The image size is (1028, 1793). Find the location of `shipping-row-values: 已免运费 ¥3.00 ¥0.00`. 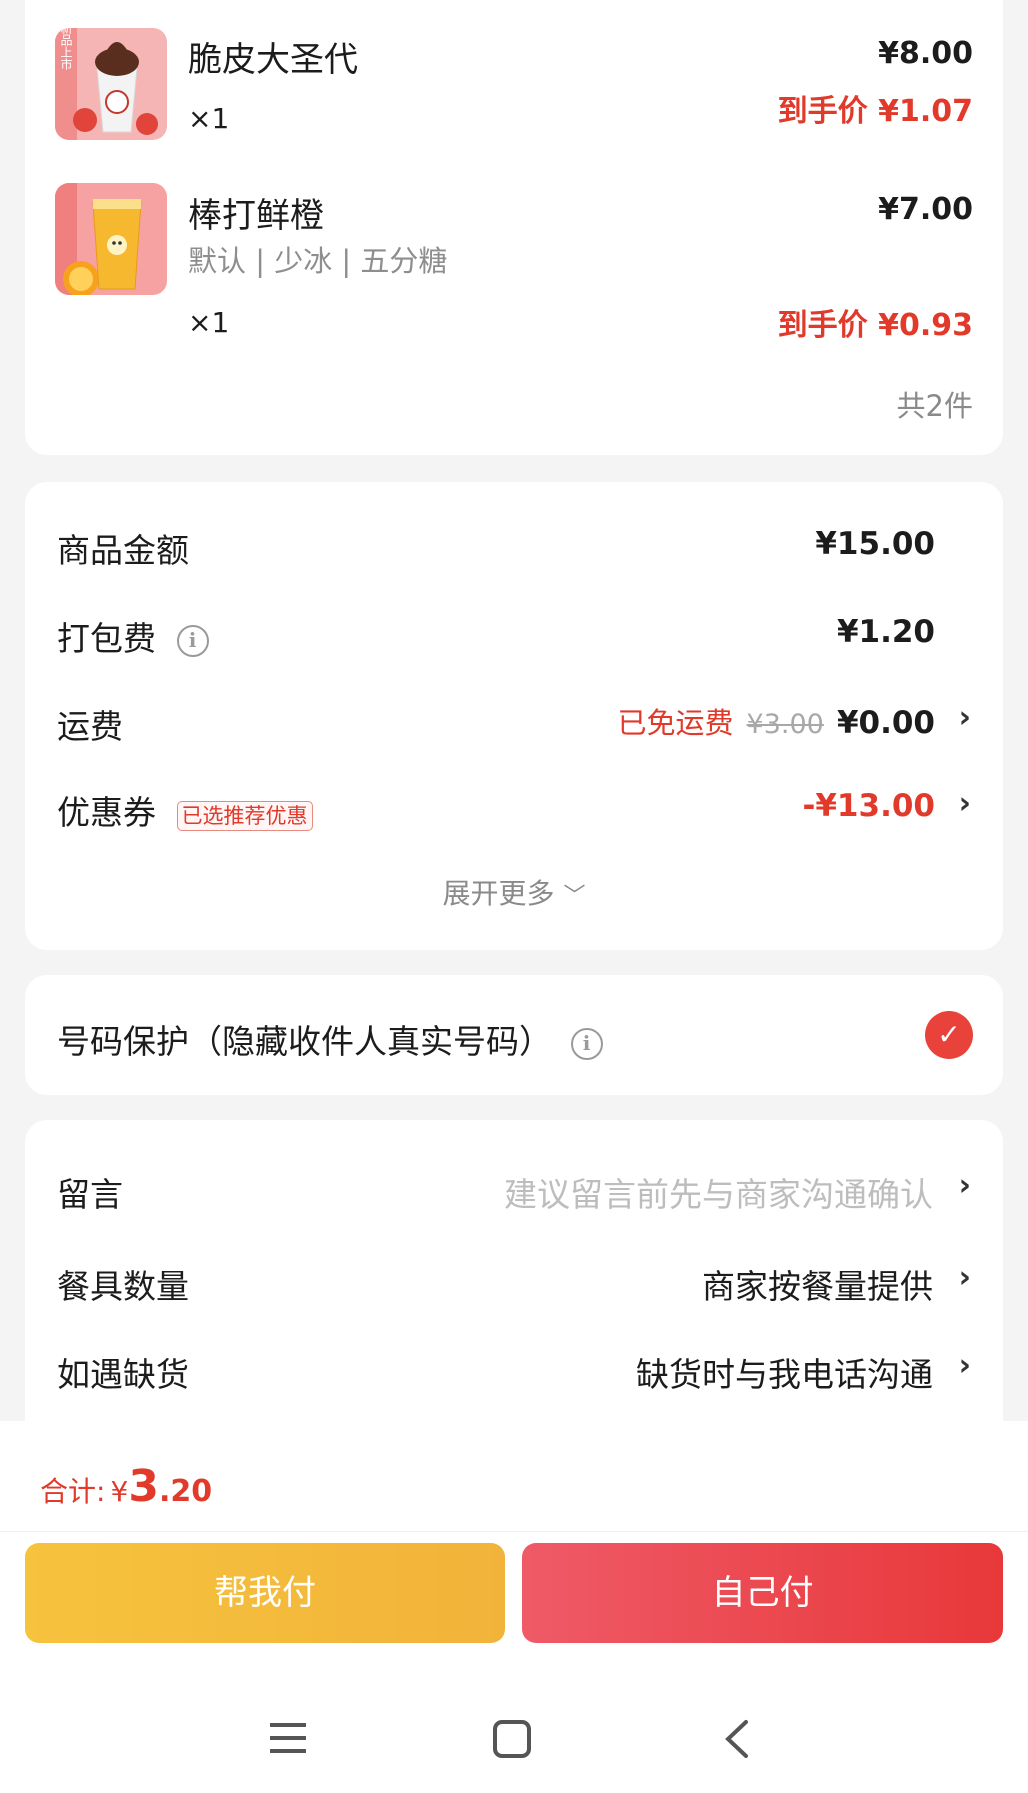

shipping-row-values: 已免运费 ¥3.00 ¥0.00 is located at coordinates (776, 721).